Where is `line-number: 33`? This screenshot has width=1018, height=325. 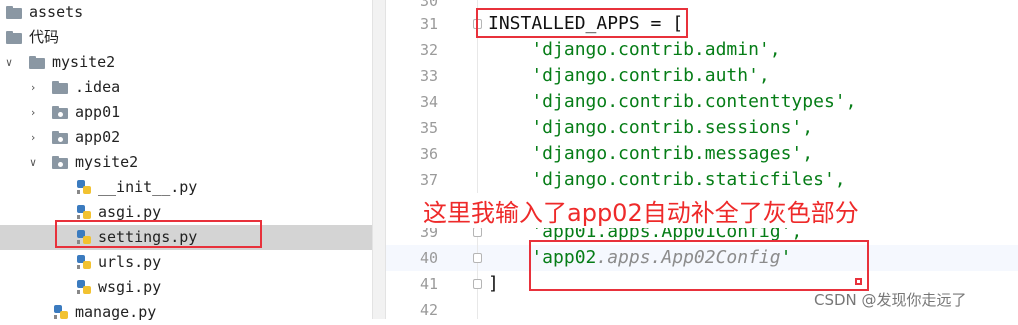
line-number: 33 is located at coordinates (428, 76).